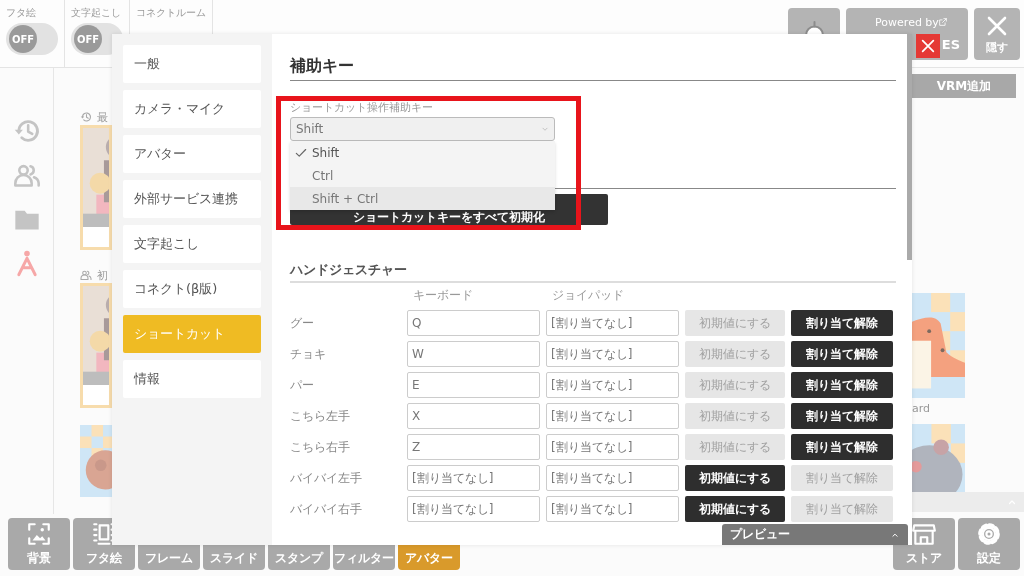  Describe the element at coordinates (308, 354) in the screenshot. I see `row-label: チョキ` at that location.